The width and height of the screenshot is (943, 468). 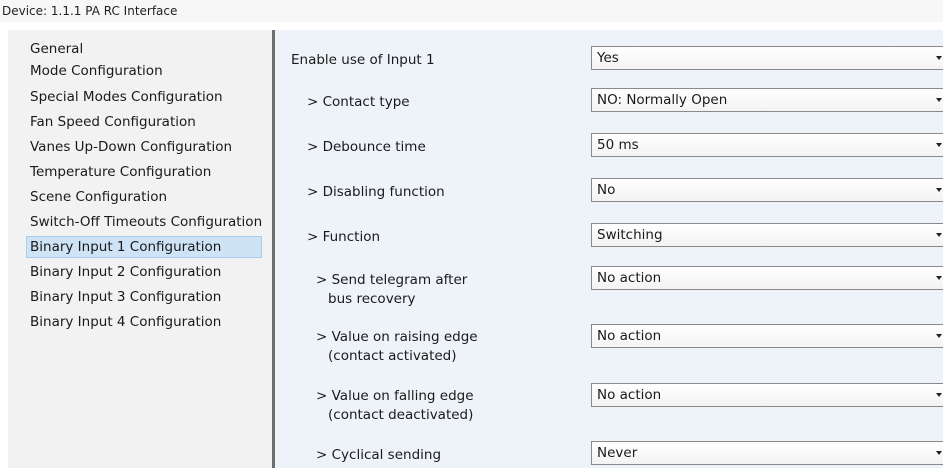 What do you see at coordinates (392, 280) in the screenshot?
I see `param-label-send-telegram-line1: > Send telegram after` at bounding box center [392, 280].